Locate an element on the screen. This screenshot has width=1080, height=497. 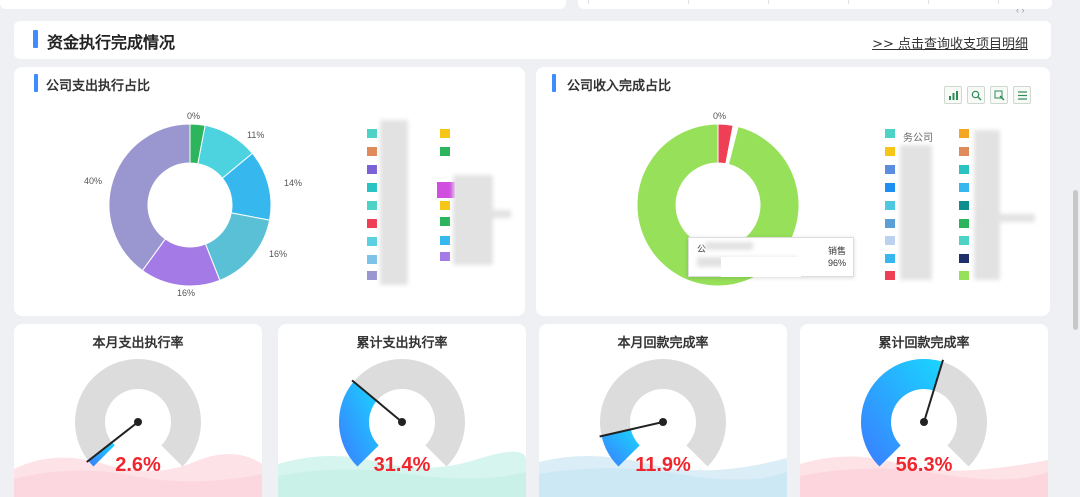
chart-toolbox is located at coordinates (987, 95).